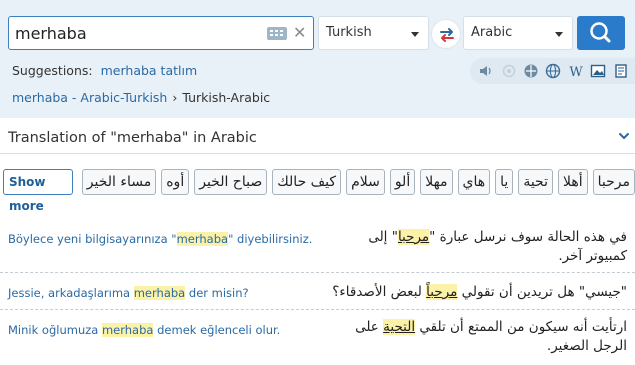  What do you see at coordinates (373, 33) in the screenshot?
I see `source-language-select: Turkish` at bounding box center [373, 33].